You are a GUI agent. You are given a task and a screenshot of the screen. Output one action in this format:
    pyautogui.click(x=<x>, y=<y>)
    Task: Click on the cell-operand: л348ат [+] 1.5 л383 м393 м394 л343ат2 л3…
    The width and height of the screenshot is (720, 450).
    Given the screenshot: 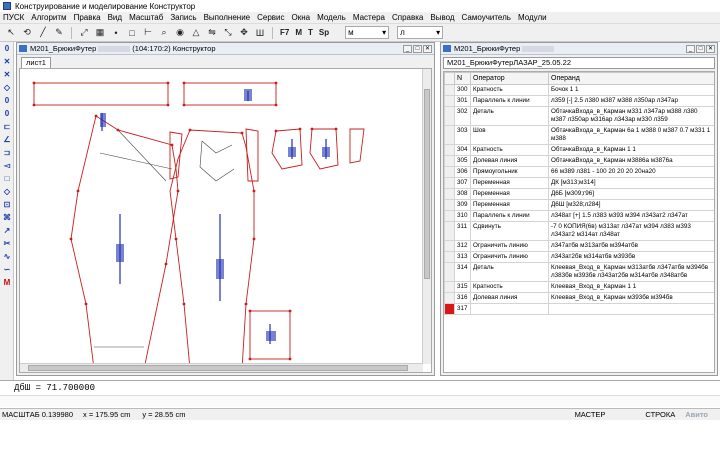 What is the action you would take?
    pyautogui.click(x=631, y=216)
    